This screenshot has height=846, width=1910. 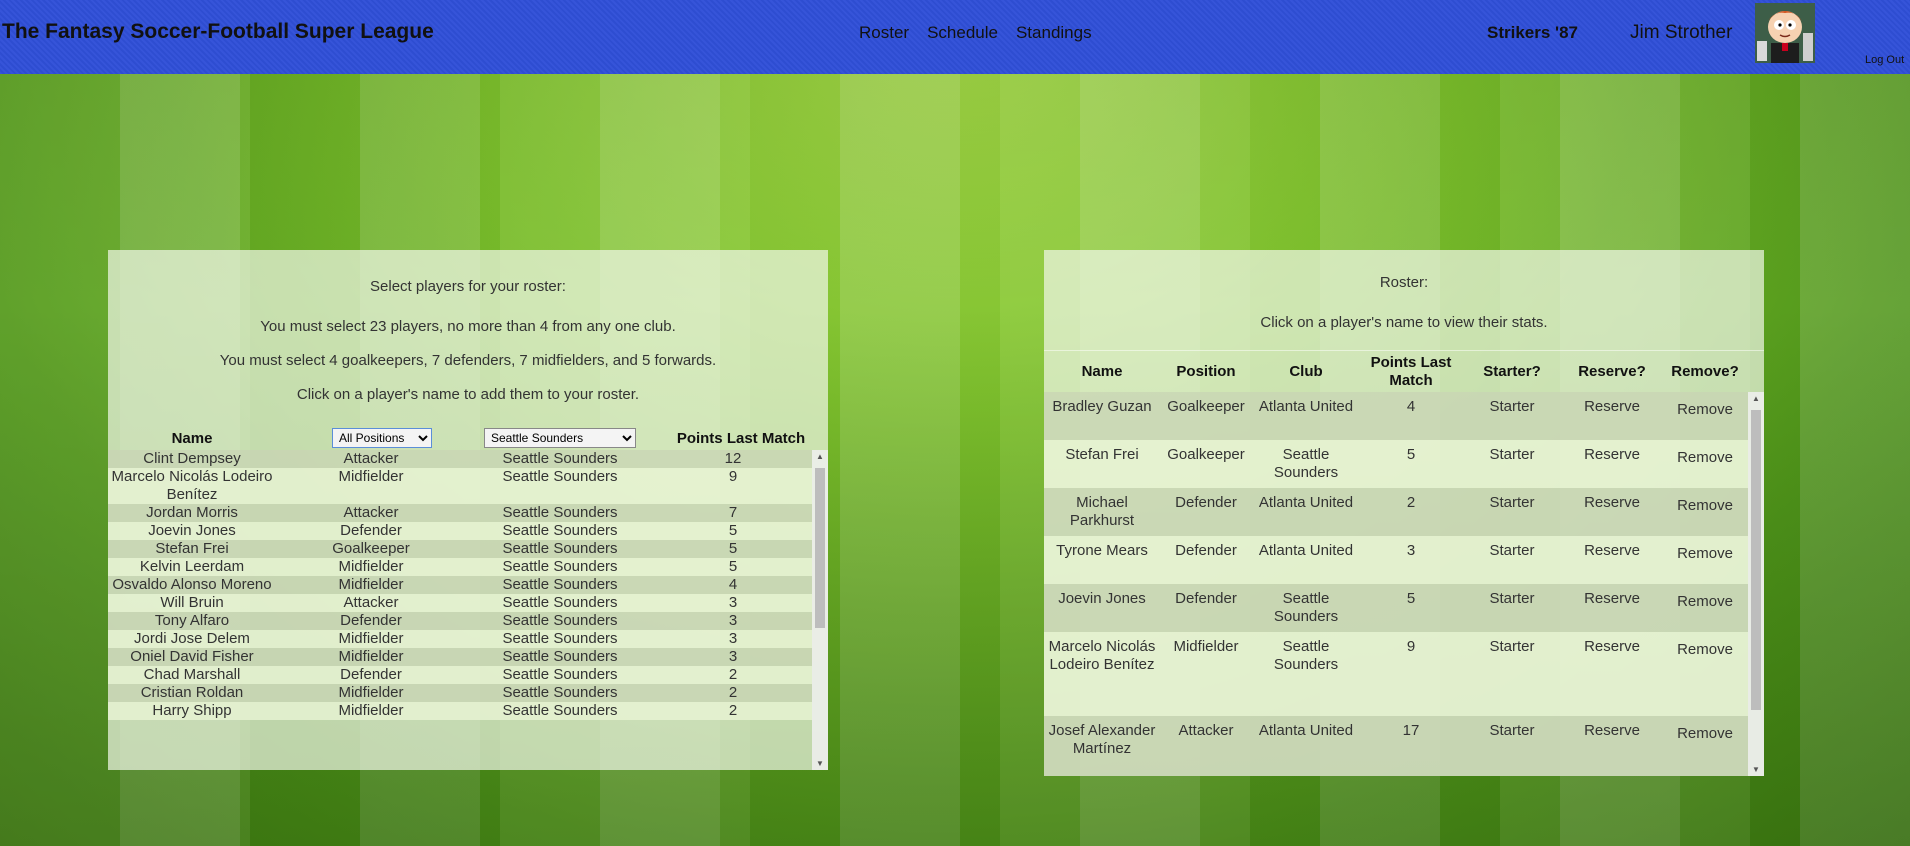 I want to click on position-filter-select: All Positions, so click(x=382, y=438).